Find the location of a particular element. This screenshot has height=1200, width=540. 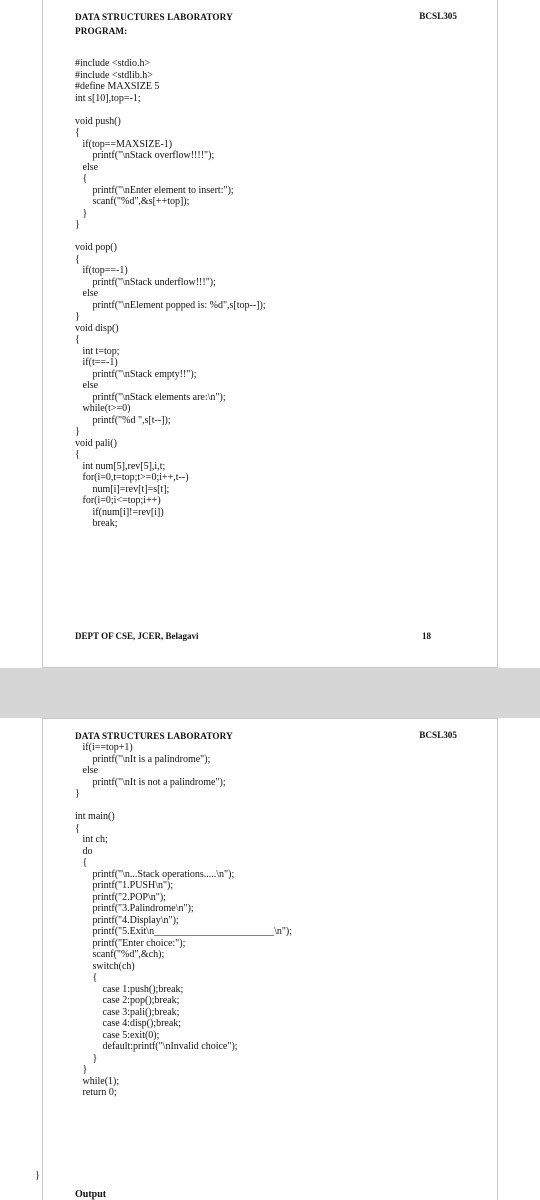

code-line: int main() is located at coordinates (95, 816).